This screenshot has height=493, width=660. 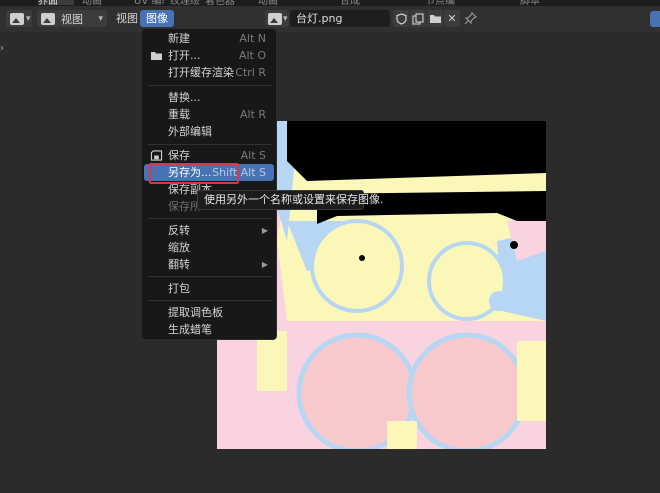 I want to click on menu-item-label: 翻转, so click(x=179, y=264).